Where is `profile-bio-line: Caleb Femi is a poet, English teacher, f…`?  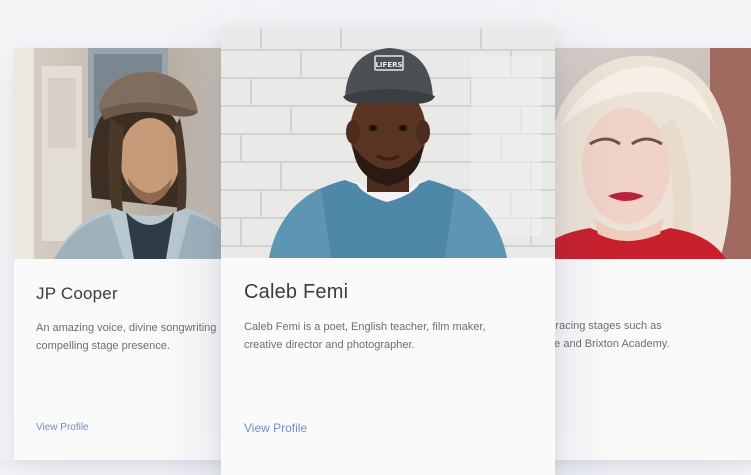
profile-bio-line: Caleb Femi is a poet, English teacher, f… is located at coordinates (365, 327).